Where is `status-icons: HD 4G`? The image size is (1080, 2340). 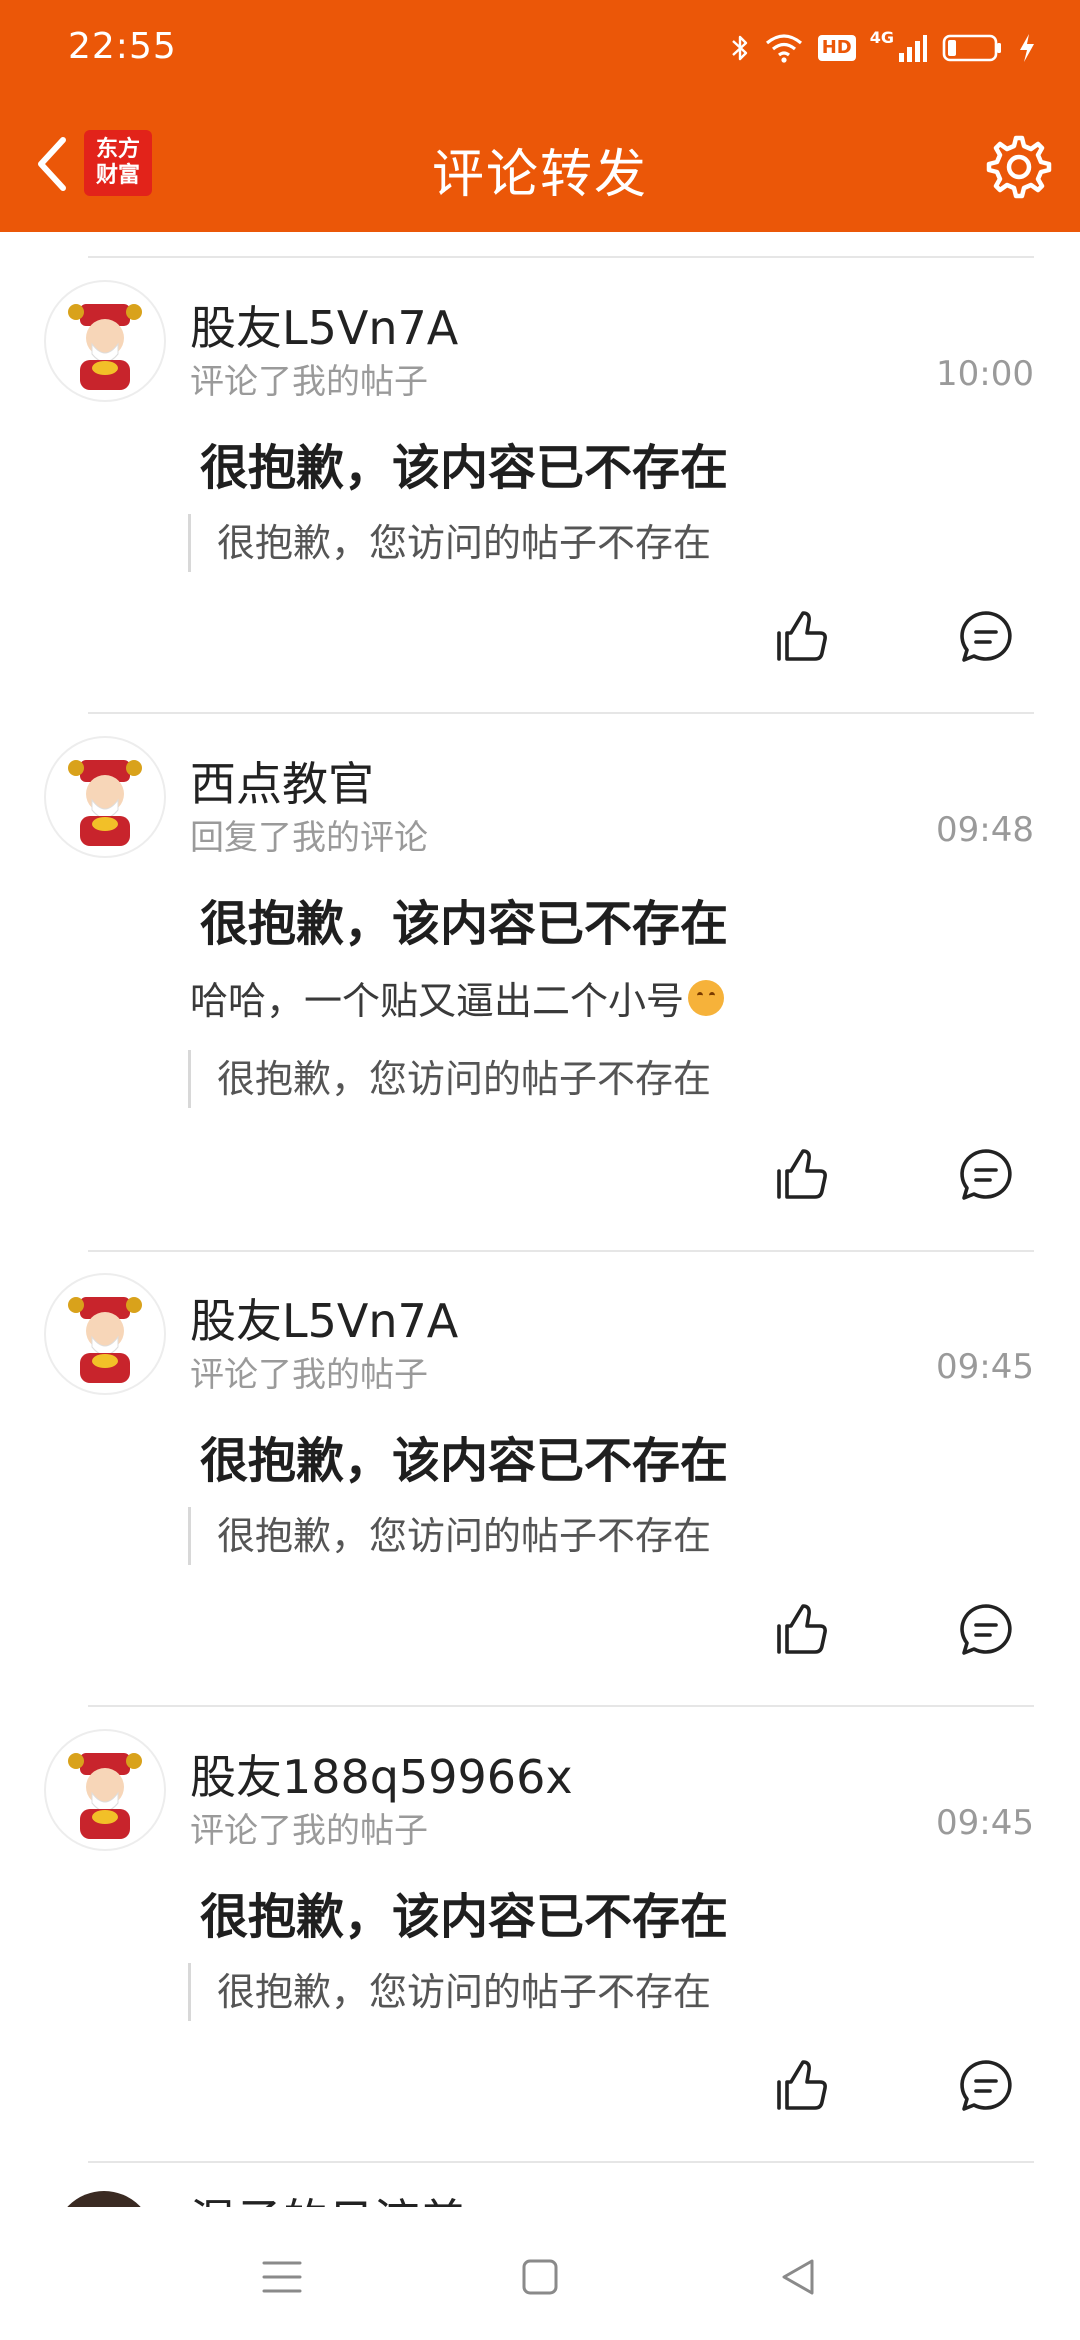
status-icons: HD 4G is located at coordinates (883, 48).